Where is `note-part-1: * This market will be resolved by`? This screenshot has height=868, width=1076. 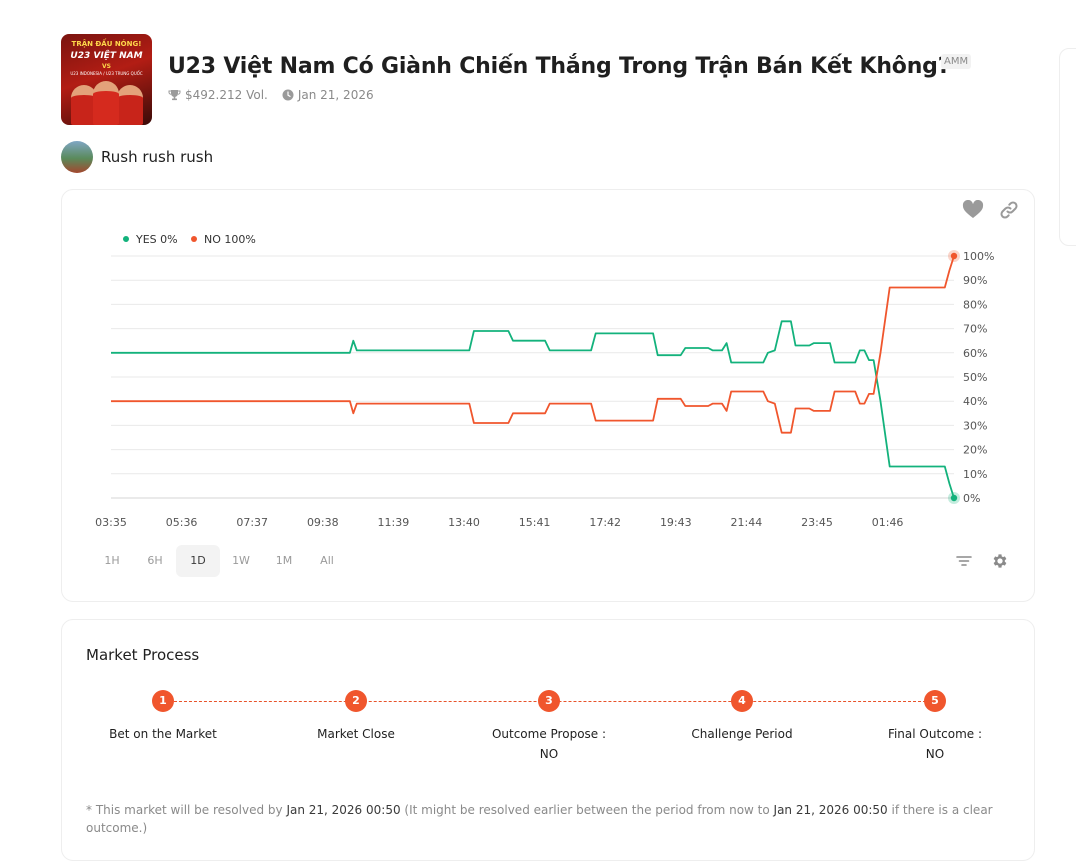
note-part-1: * This market will be resolved by is located at coordinates (186, 810).